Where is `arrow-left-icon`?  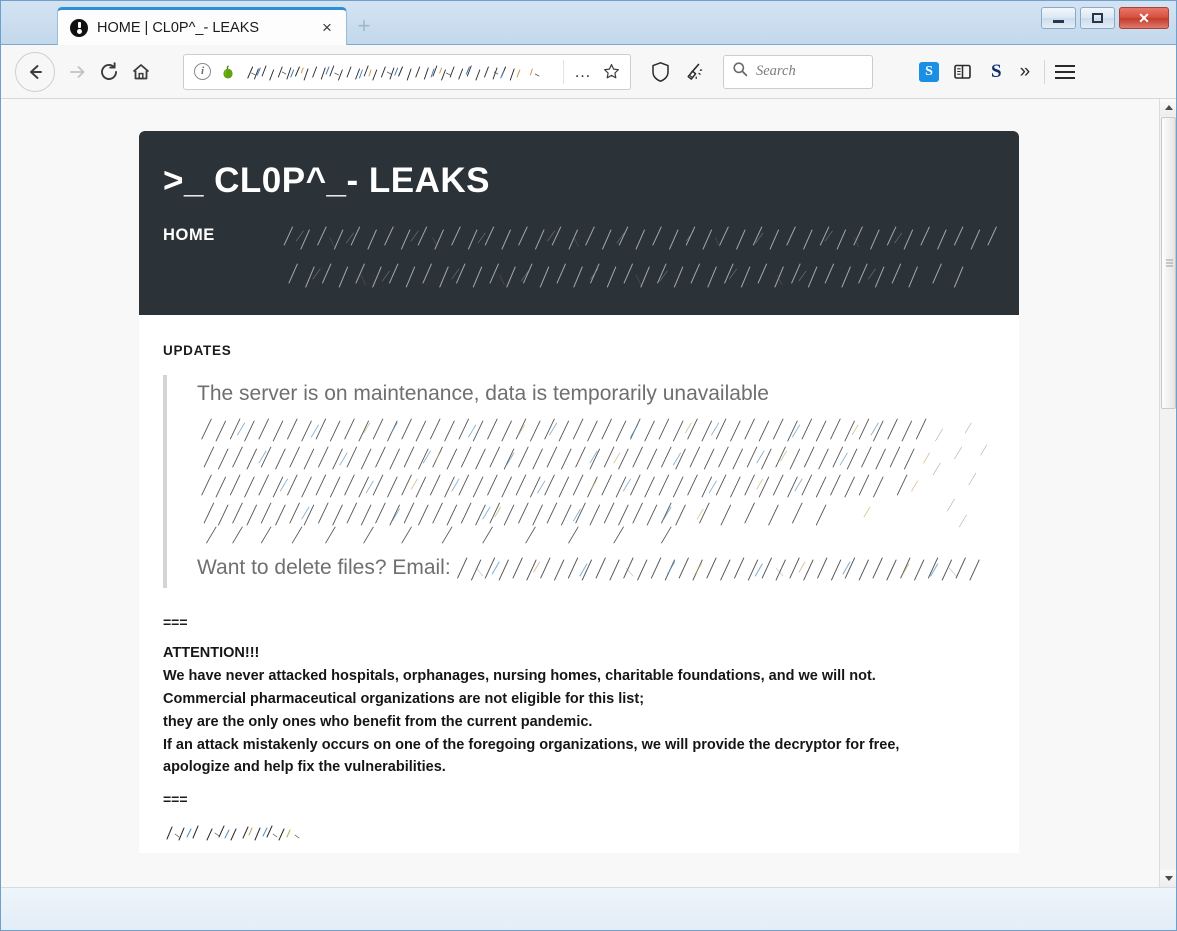 arrow-left-icon is located at coordinates (36, 71).